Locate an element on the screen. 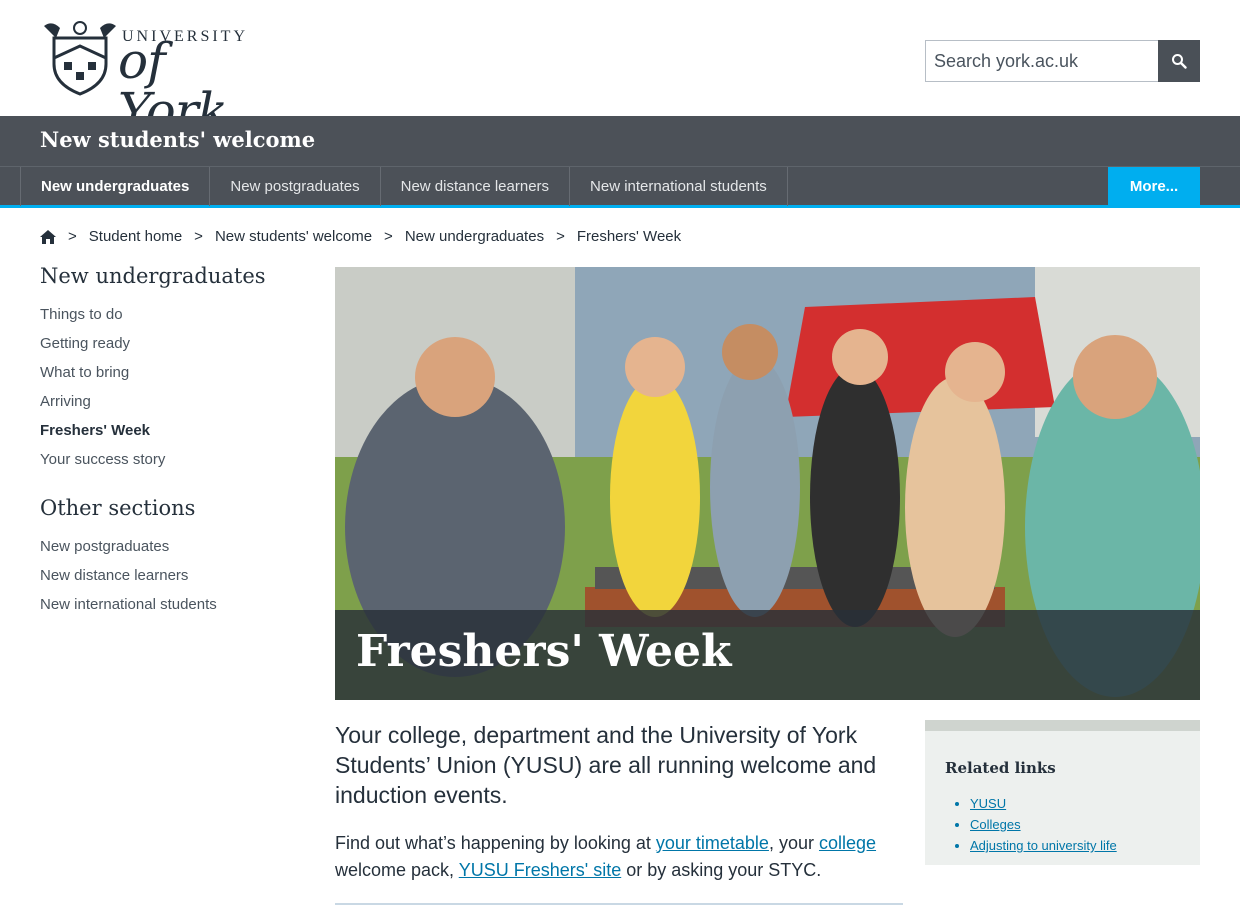  body-text-1: Find out what’s happening by looking at is located at coordinates (495, 843).